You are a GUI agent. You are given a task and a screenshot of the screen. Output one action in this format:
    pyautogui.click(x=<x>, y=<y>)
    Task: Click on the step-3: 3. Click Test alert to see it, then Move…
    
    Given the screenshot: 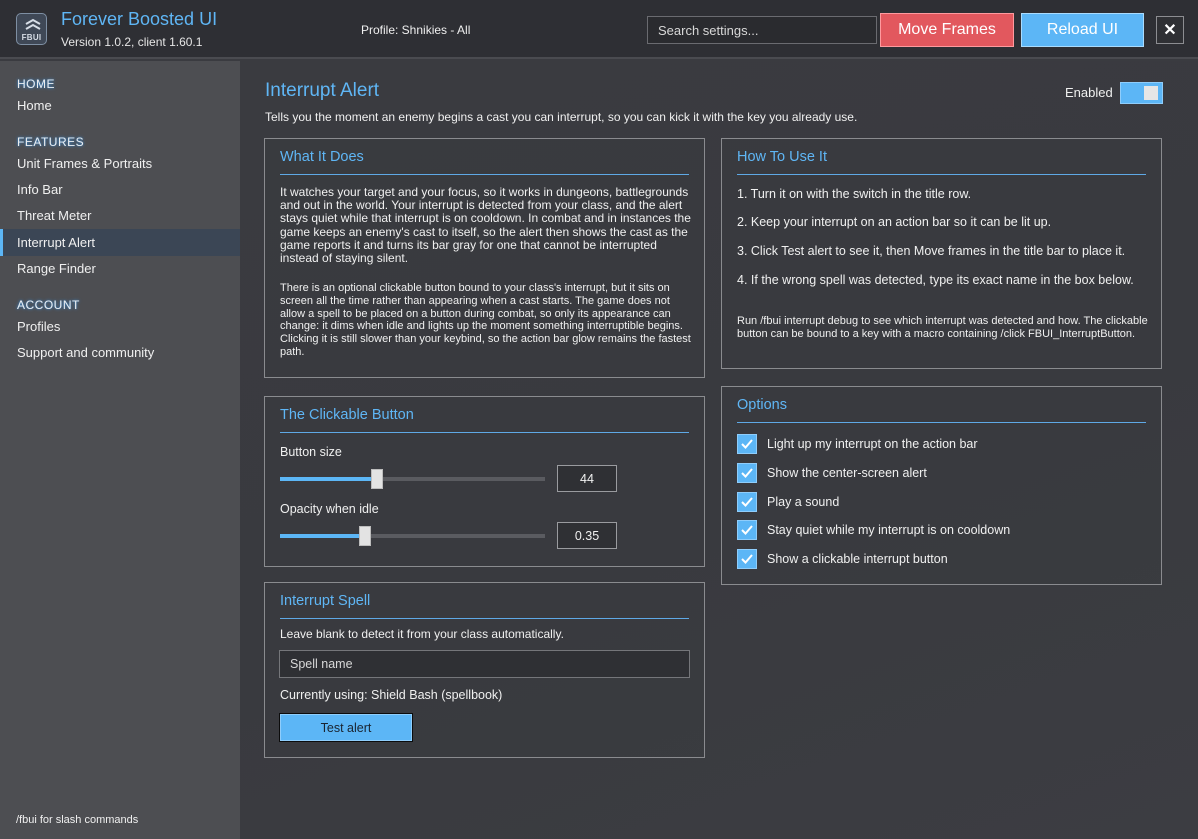 What is the action you would take?
    pyautogui.click(x=931, y=251)
    